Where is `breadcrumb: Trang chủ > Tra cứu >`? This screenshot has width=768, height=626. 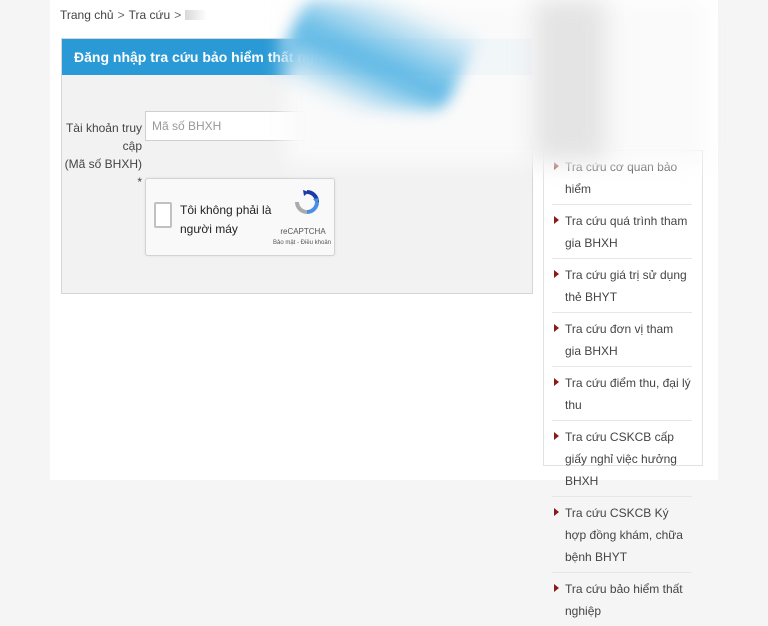 breadcrumb: Trang chủ > Tra cứu > is located at coordinates (134, 15).